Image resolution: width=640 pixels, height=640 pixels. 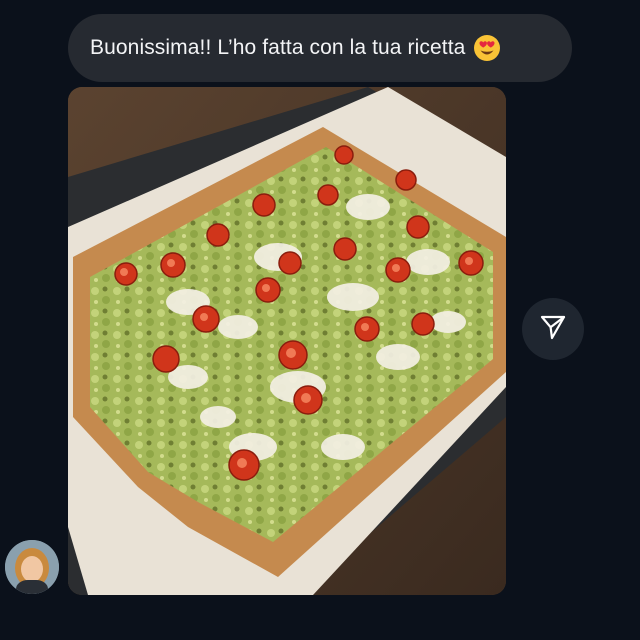 I want to click on send-icon, so click(x=553, y=329).